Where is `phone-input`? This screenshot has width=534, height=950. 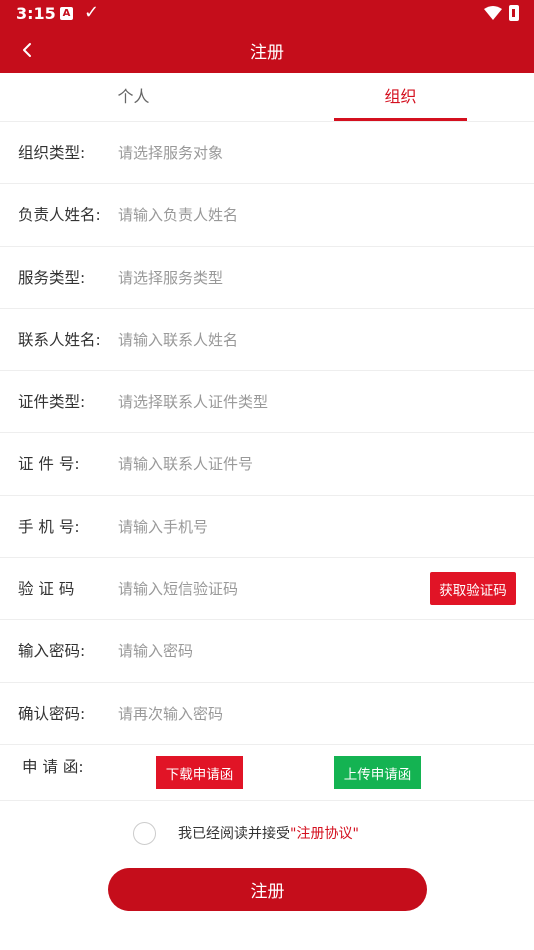
phone-input is located at coordinates (268, 526).